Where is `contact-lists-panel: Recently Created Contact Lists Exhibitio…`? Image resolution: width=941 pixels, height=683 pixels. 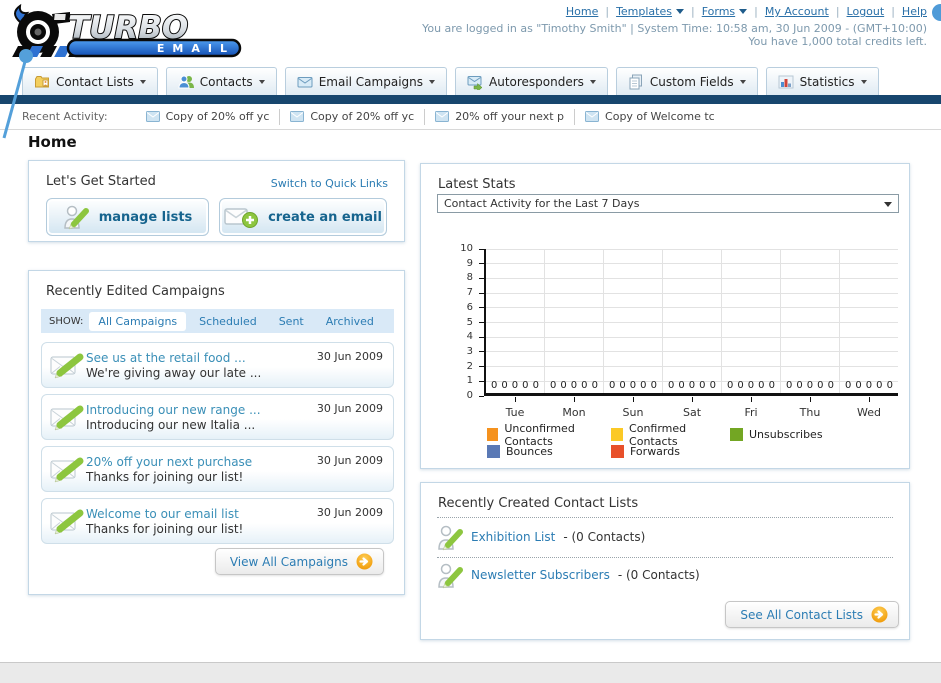
contact-lists-panel: Recently Created Contact Lists Exhibitio… is located at coordinates (665, 561).